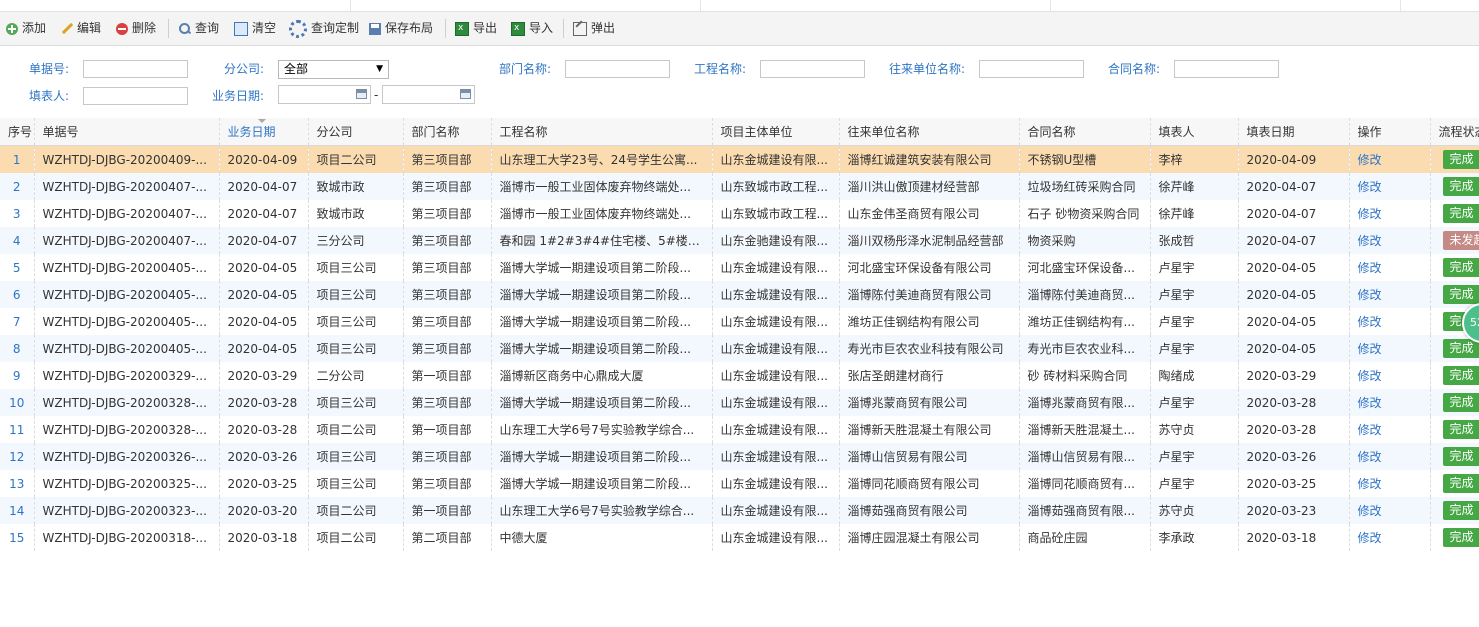  Describe the element at coordinates (602, 537) in the screenshot. I see `row-project: 中德大厦` at that location.